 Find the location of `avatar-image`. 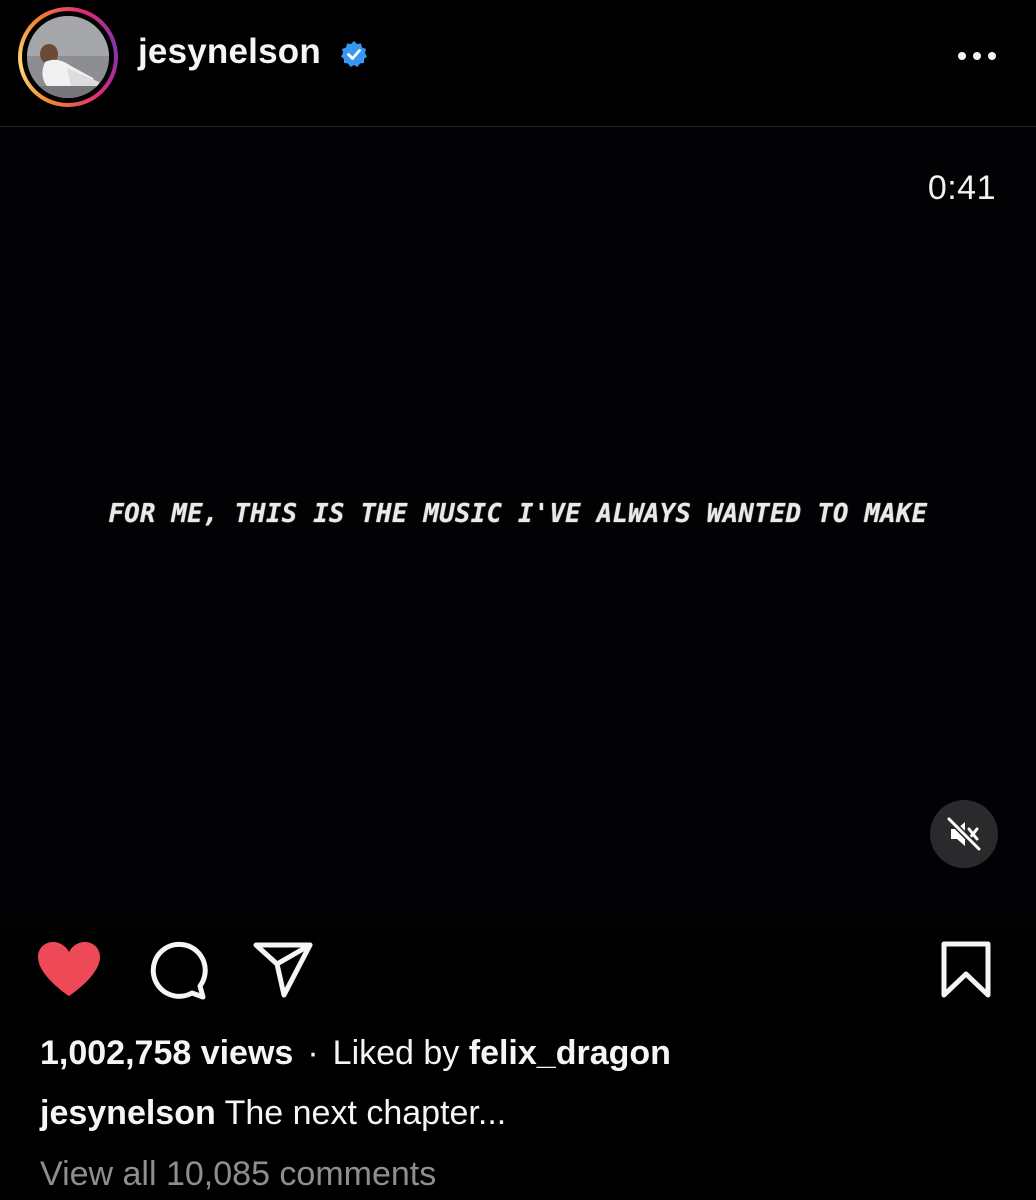

avatar-image is located at coordinates (68, 57).